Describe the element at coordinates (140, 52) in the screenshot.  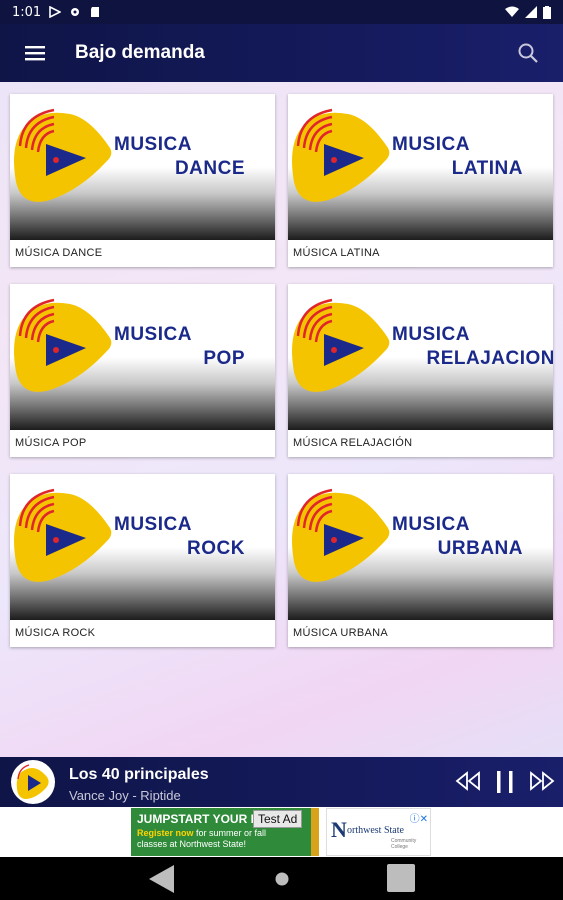
I see `page-title: Bajo demanda` at that location.